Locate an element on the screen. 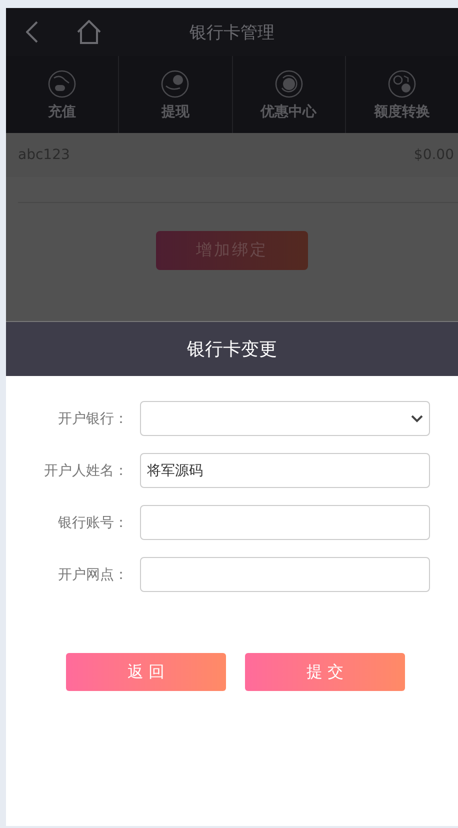 This screenshot has width=458, height=828. chevron-down-icon is located at coordinates (417, 418).